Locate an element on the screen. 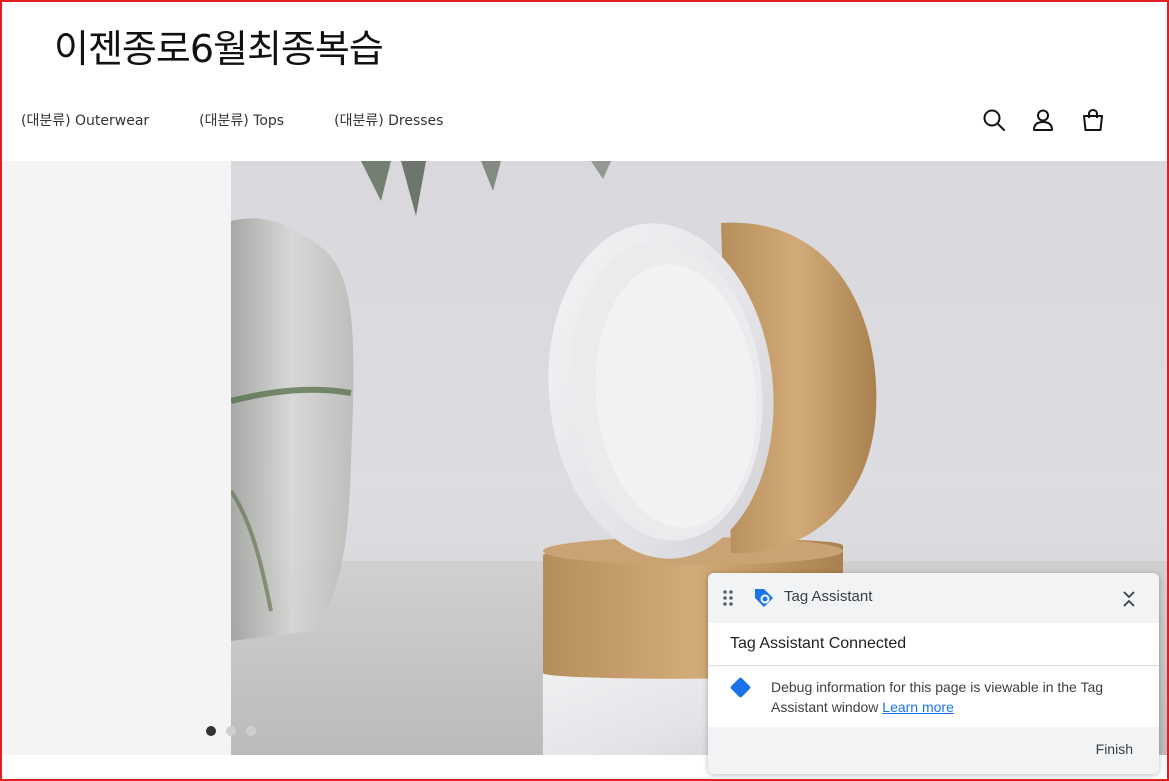 The height and width of the screenshot is (781, 1169). search-button is located at coordinates (994, 120).